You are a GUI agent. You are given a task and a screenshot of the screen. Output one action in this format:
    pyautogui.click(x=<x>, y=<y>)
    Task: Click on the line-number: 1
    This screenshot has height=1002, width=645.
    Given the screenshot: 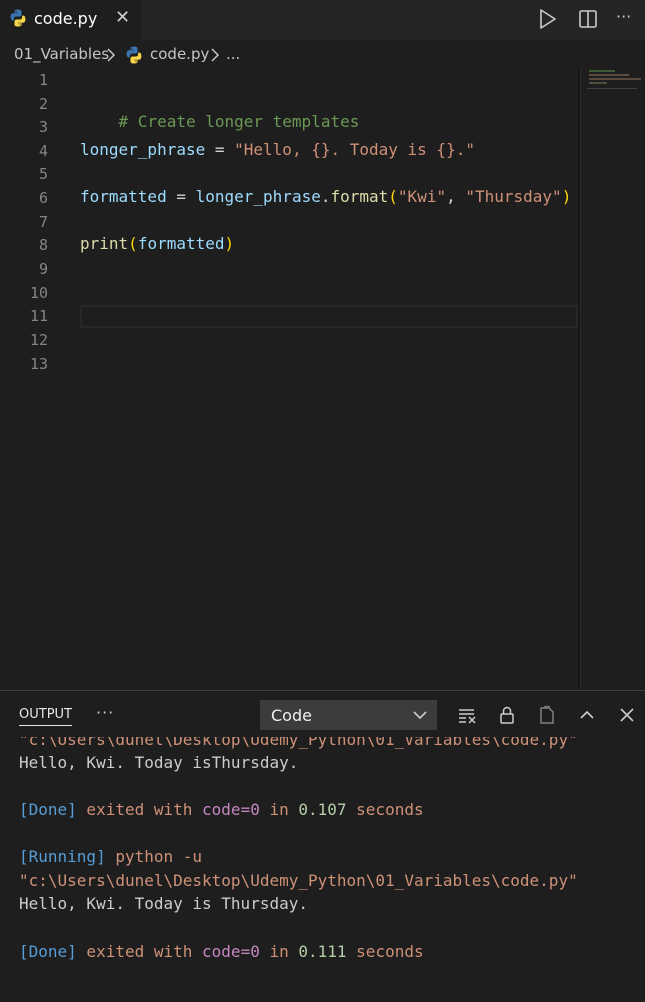 What is the action you would take?
    pyautogui.click(x=43, y=80)
    